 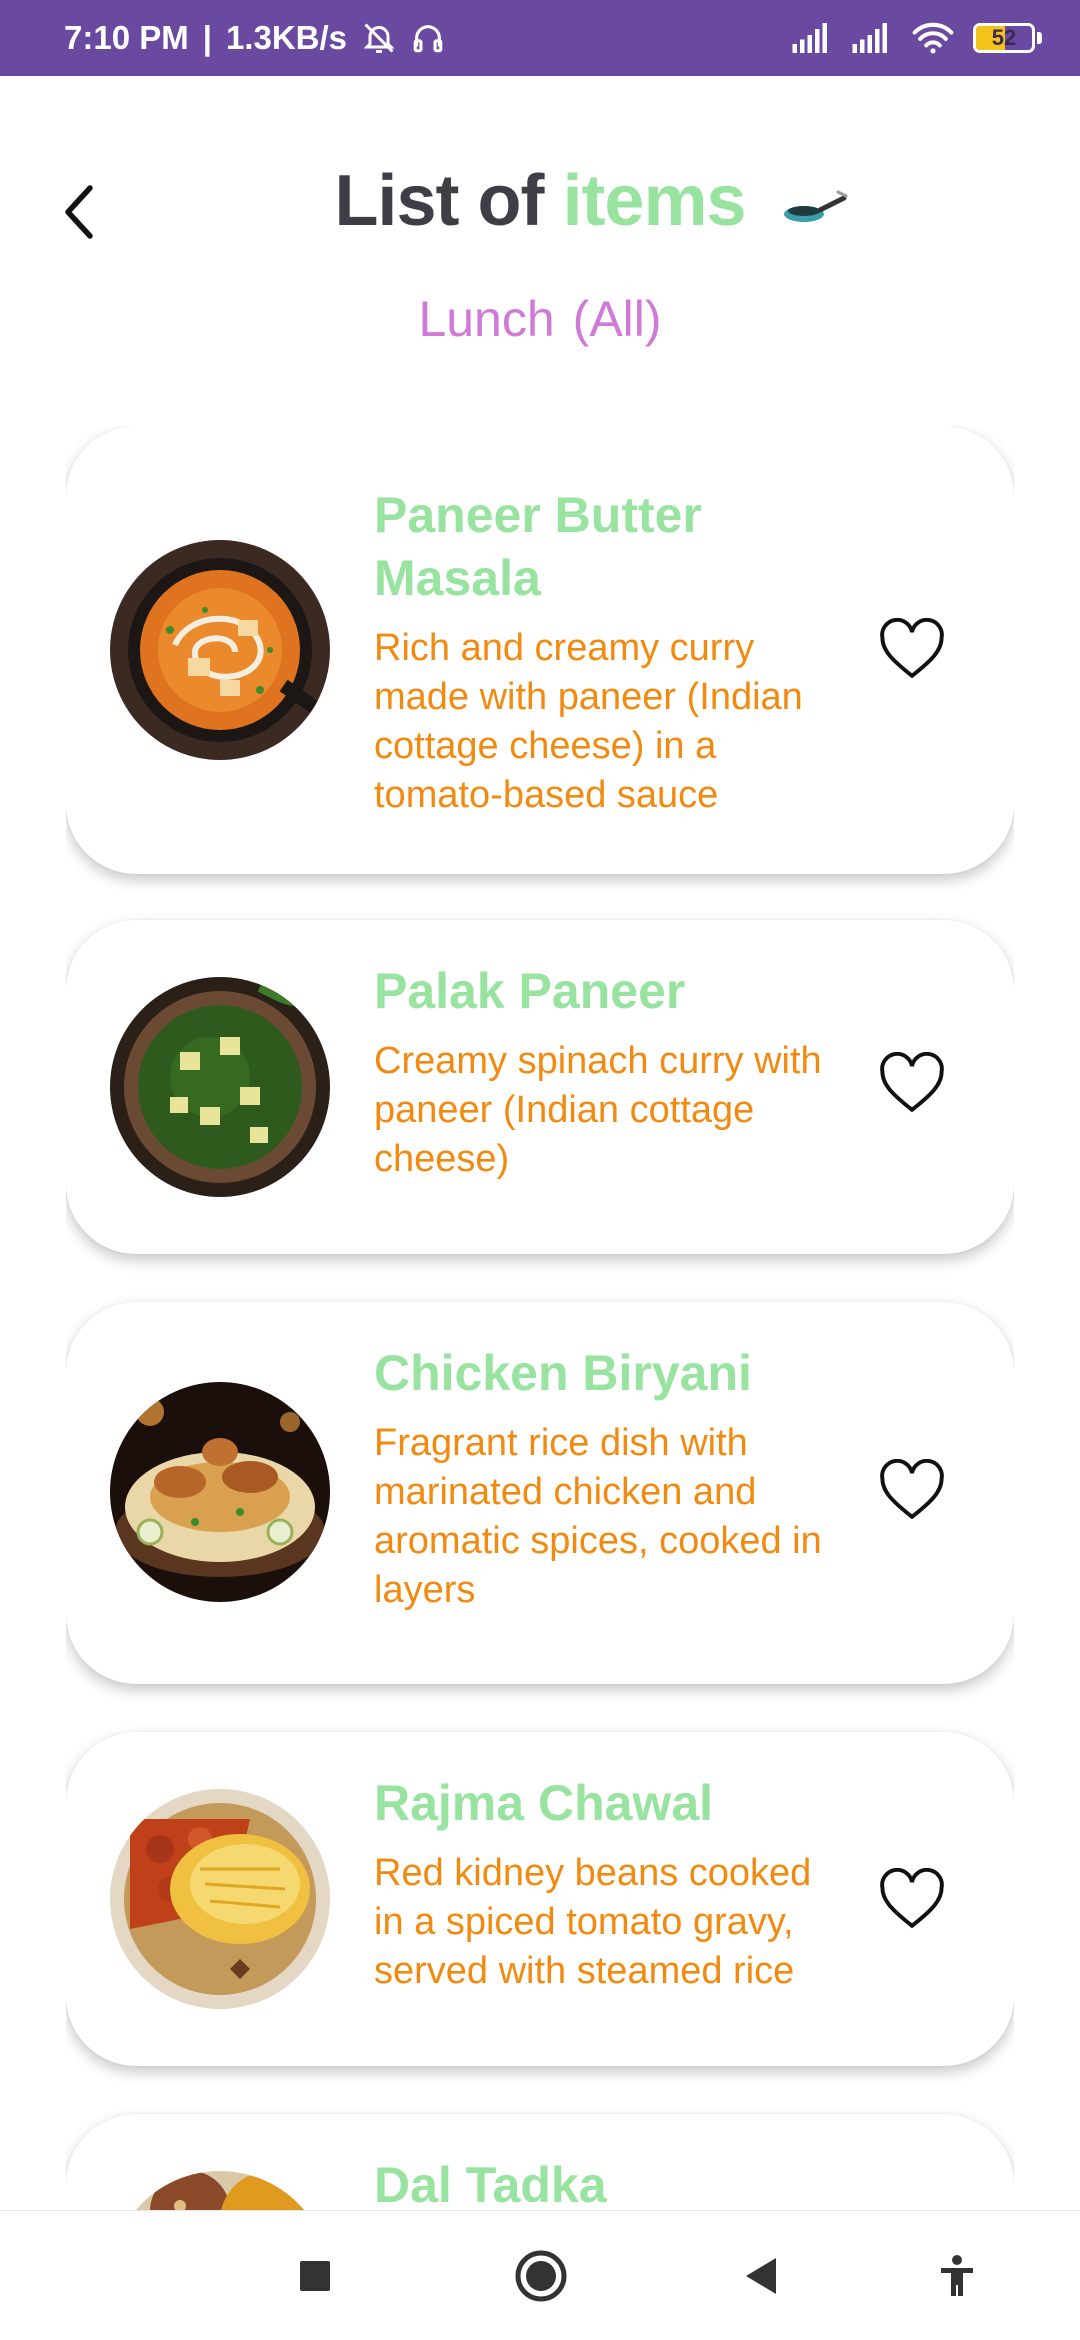 What do you see at coordinates (654, 201) in the screenshot?
I see `title-part2: items` at bounding box center [654, 201].